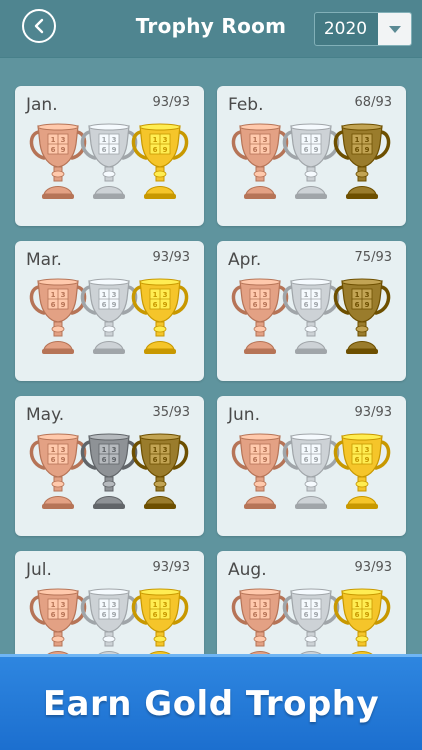 The width and height of the screenshot is (422, 750). Describe the element at coordinates (160, 165) in the screenshot. I see `gold-trophy-icon: 1 3 6 9` at that location.